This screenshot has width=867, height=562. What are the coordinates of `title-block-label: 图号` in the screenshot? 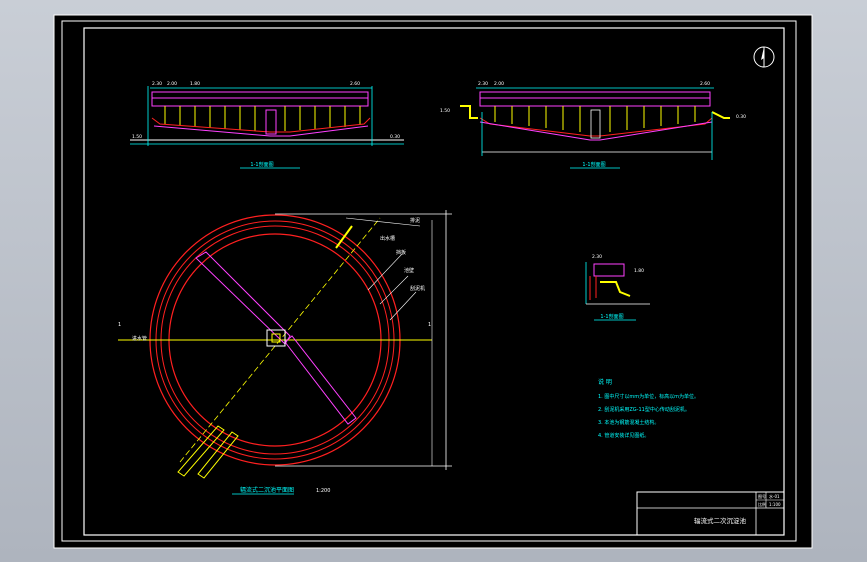 It's located at (762, 496).